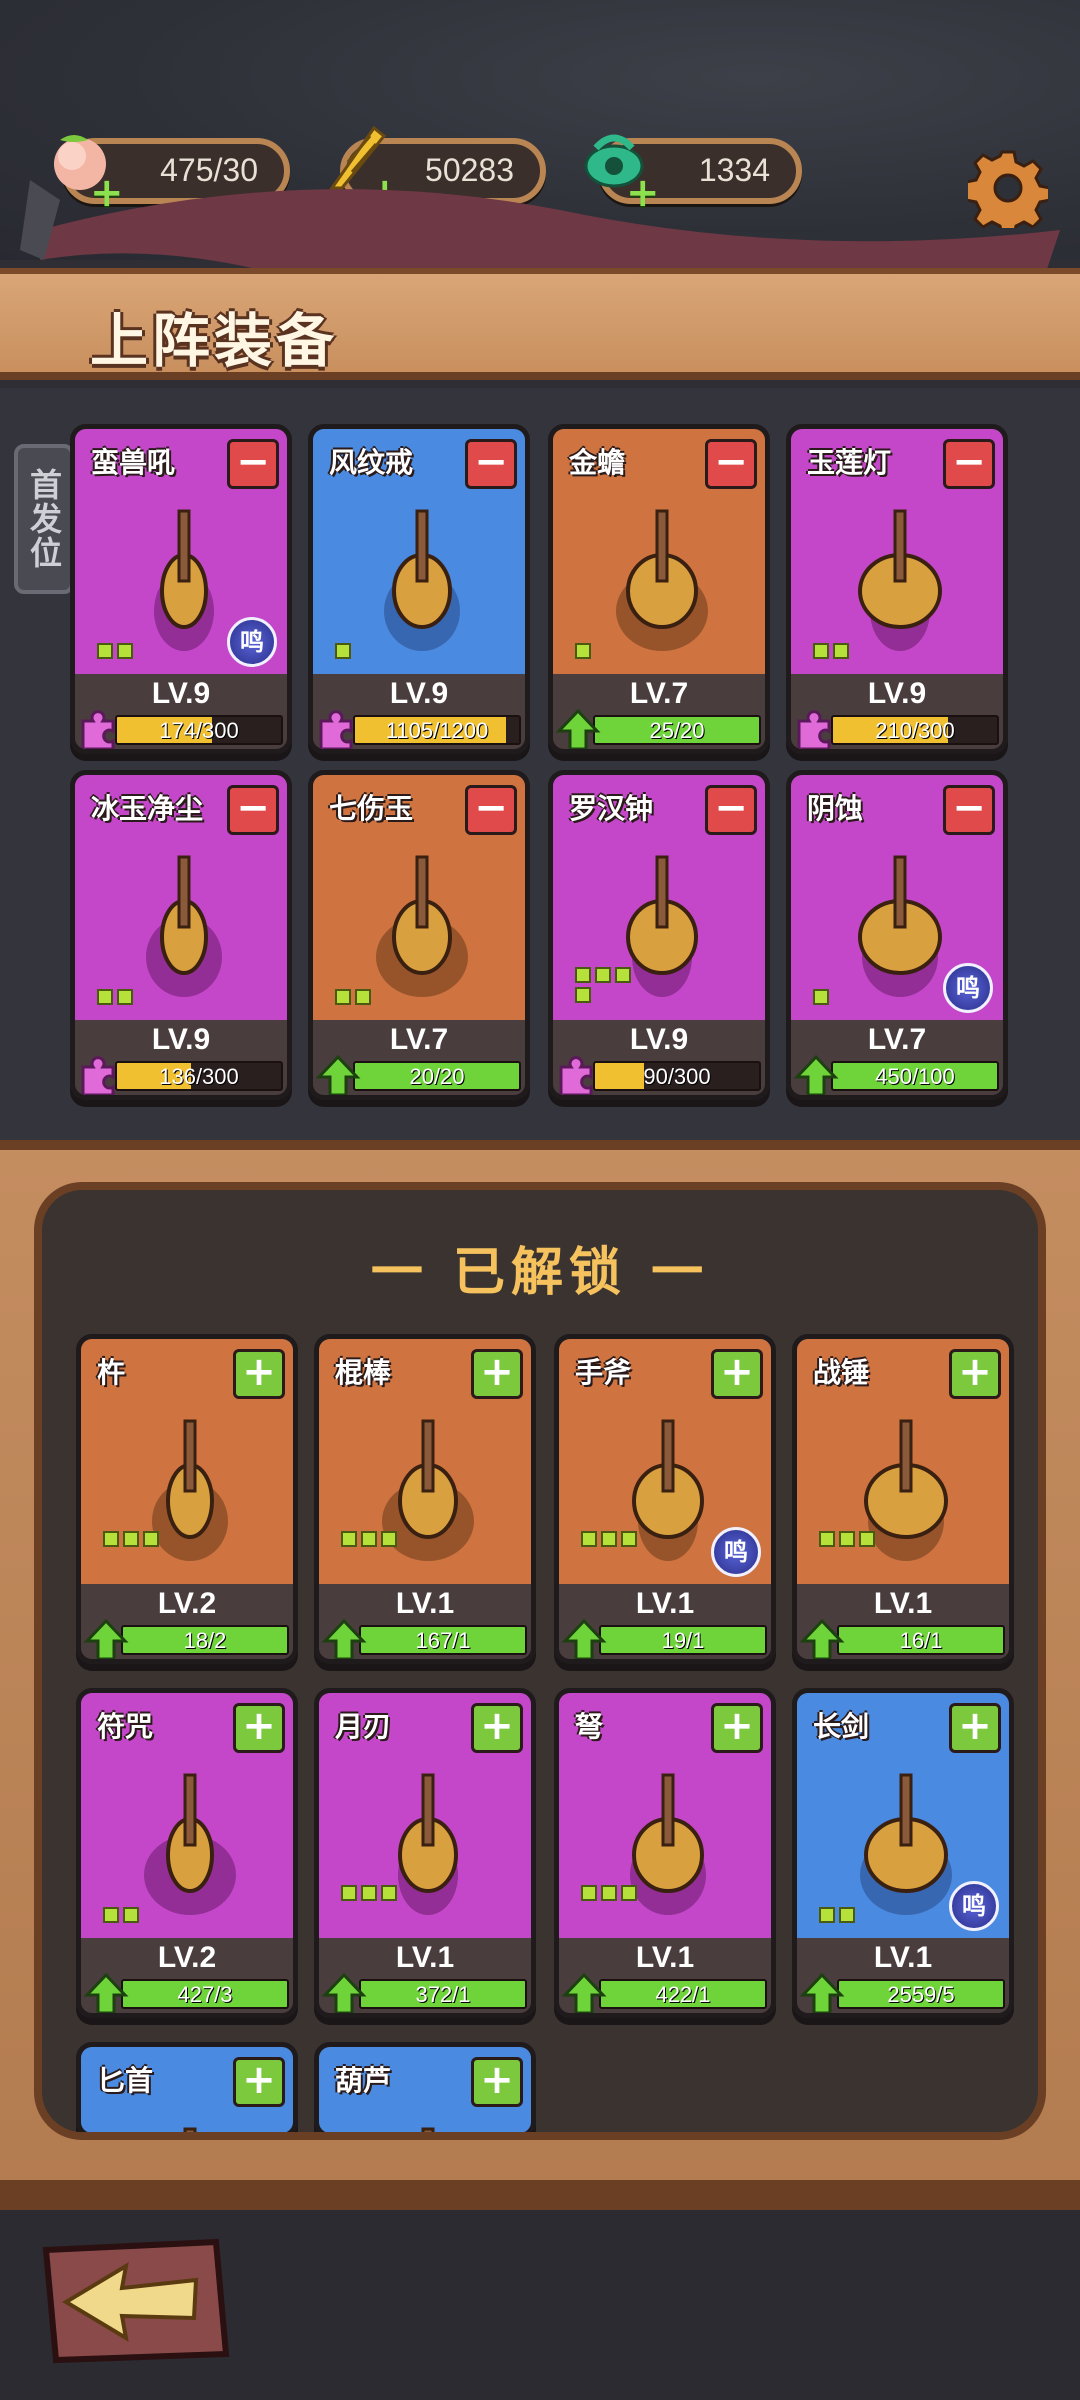  What do you see at coordinates (205, 1994) in the screenshot?
I see `progress-text: 427/3` at bounding box center [205, 1994].